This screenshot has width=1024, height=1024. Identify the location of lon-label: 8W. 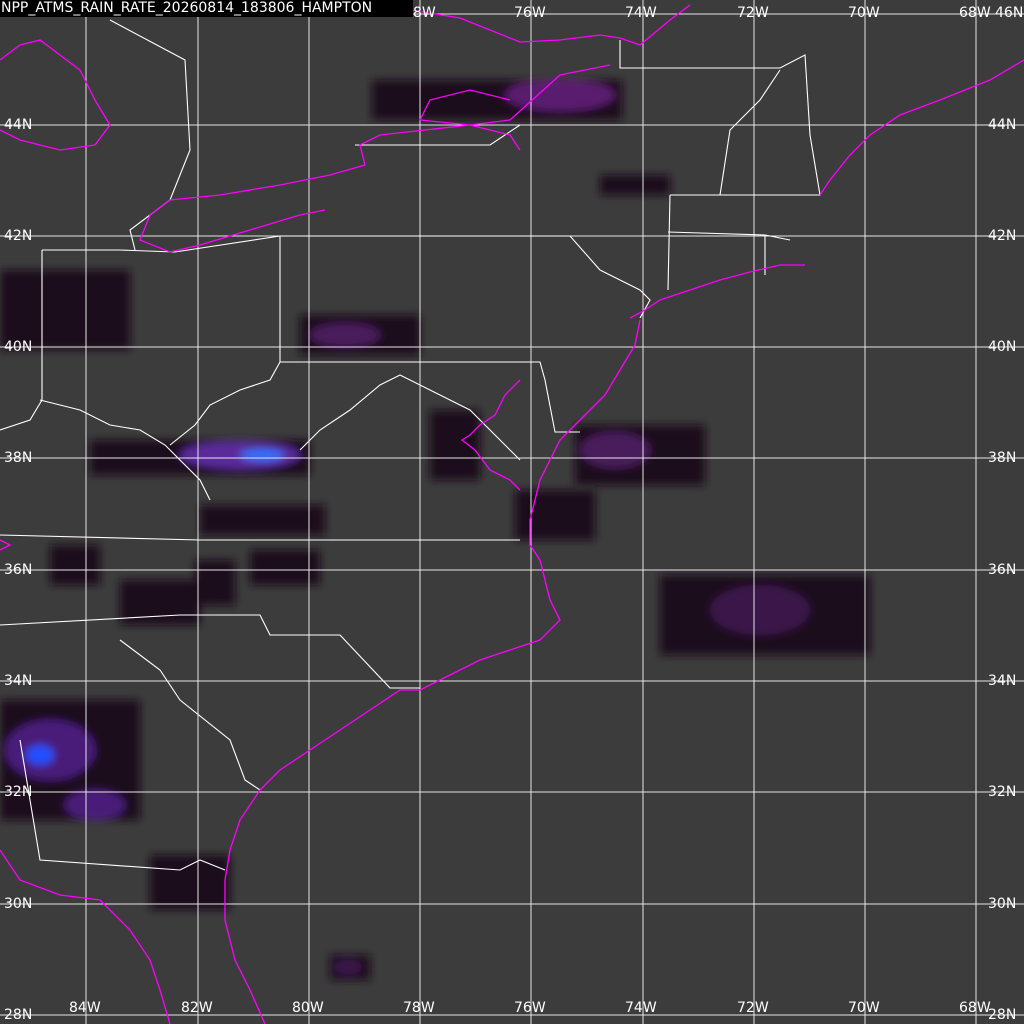
(424, 13).